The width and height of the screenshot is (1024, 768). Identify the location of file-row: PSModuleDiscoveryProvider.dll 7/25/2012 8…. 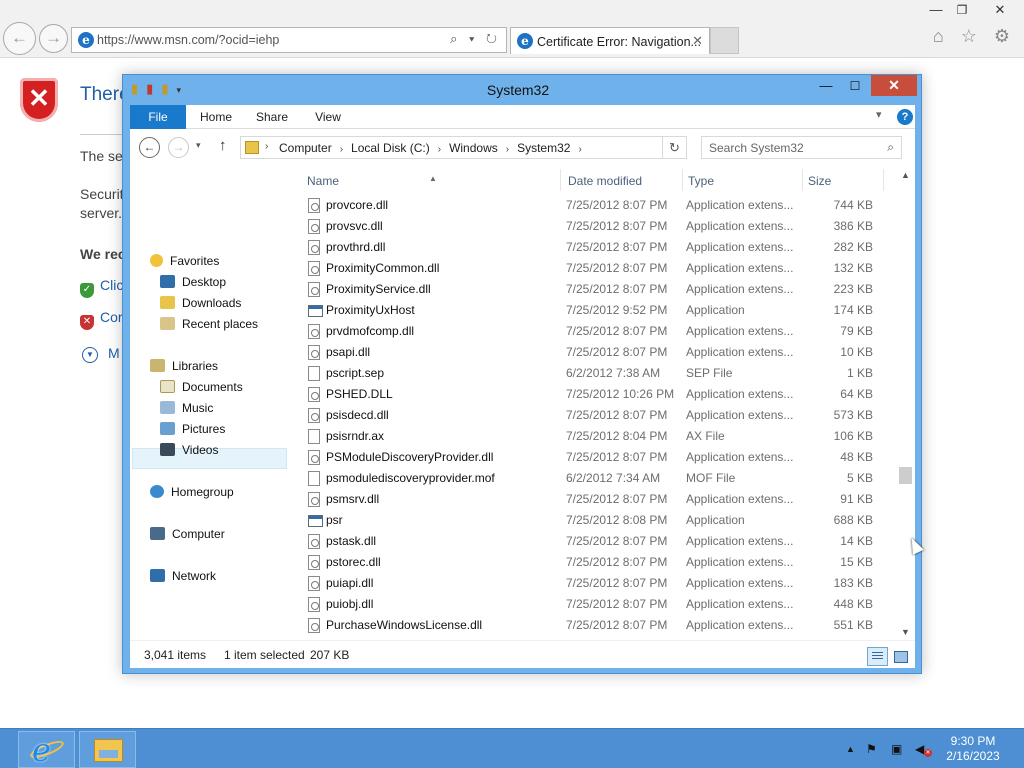
(597, 457).